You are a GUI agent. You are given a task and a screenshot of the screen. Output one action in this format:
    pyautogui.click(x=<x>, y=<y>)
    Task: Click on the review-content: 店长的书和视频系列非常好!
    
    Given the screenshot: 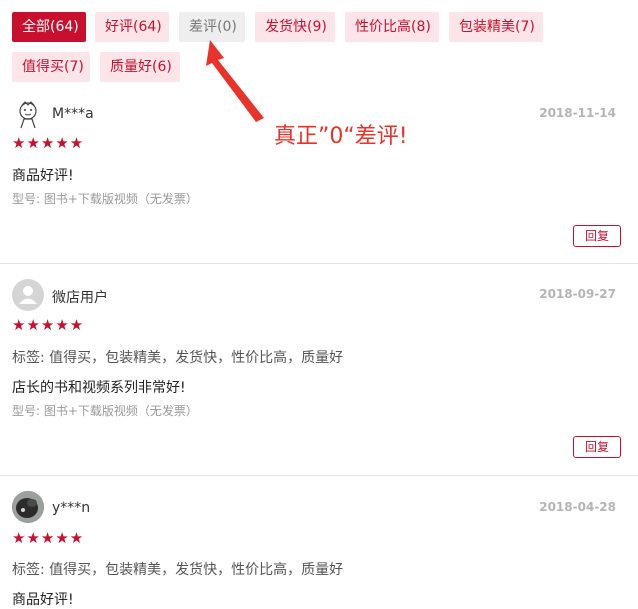 What is the action you would take?
    pyautogui.click(x=99, y=388)
    